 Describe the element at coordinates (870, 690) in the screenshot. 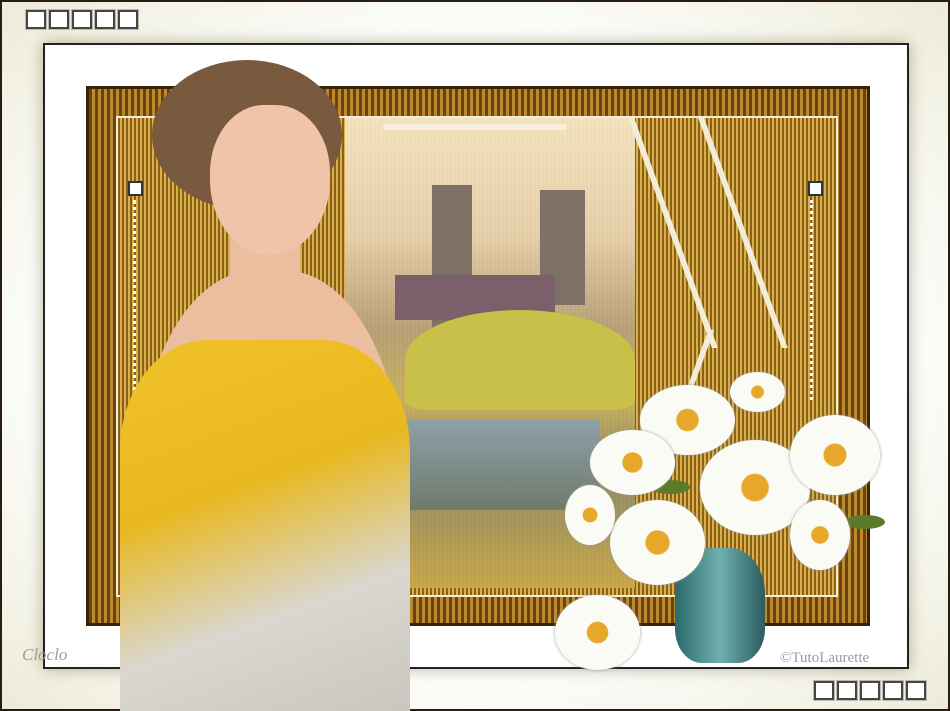

I see `corner-squares-bottom-right` at that location.